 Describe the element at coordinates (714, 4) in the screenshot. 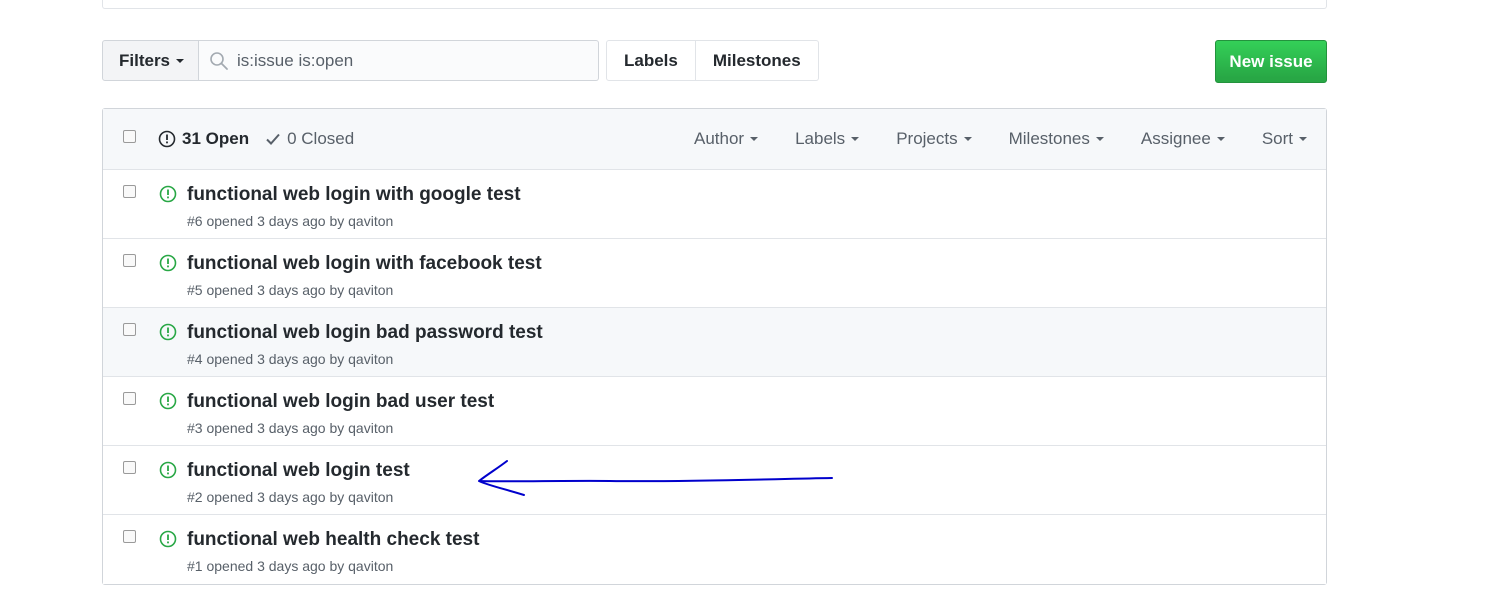

I see `previous-section-box` at that location.